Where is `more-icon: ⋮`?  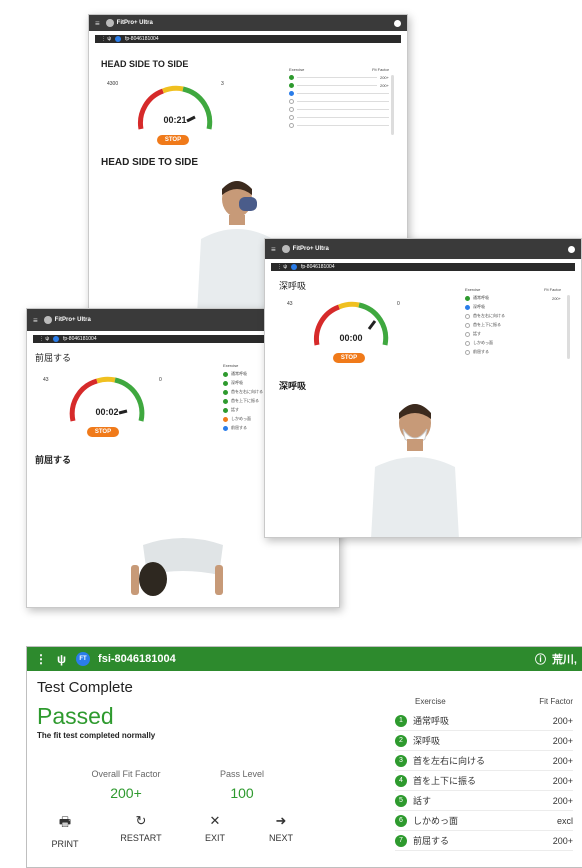 more-icon: ⋮ is located at coordinates (41, 659).